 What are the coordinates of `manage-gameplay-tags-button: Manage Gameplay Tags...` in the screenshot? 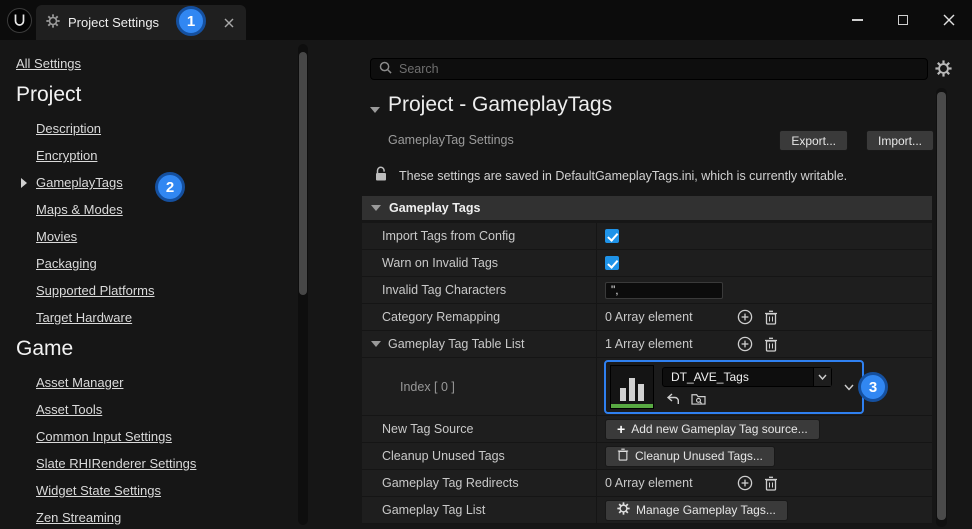 It's located at (696, 510).